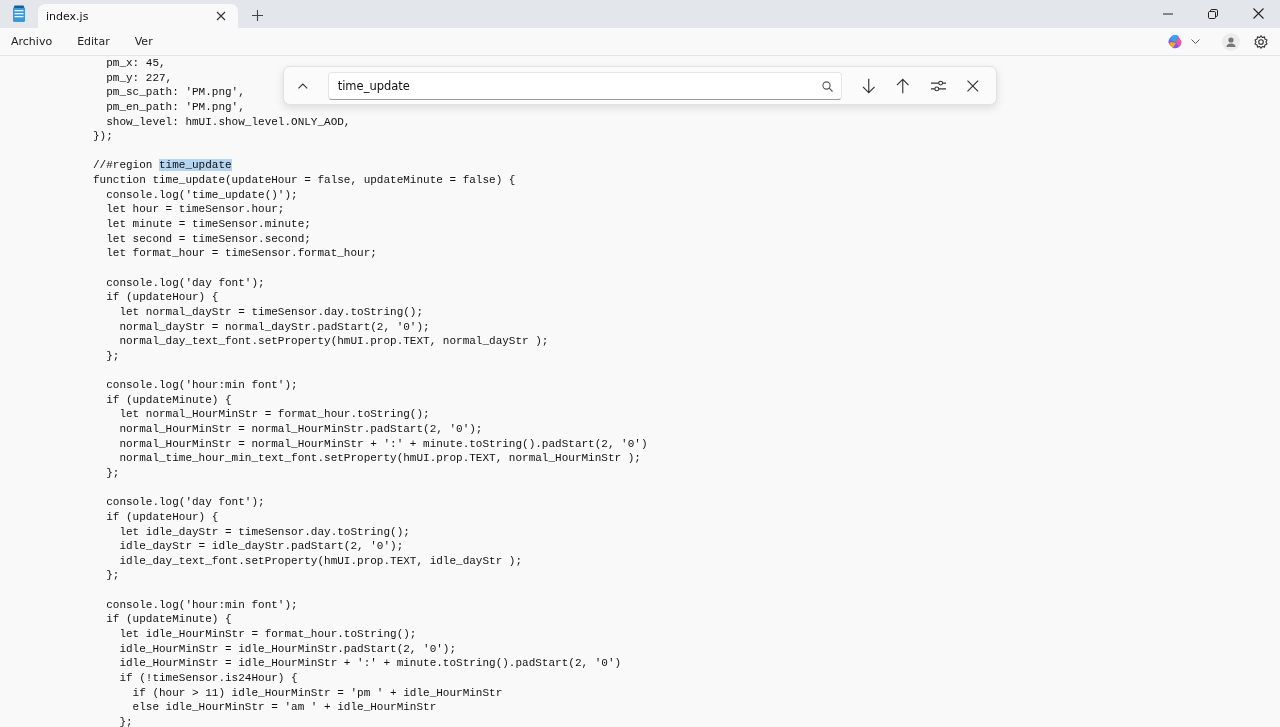 This screenshot has height=727, width=1280. I want to click on code-line: let normal_dayStr = timeSensor.day.toString();, so click(271, 312).